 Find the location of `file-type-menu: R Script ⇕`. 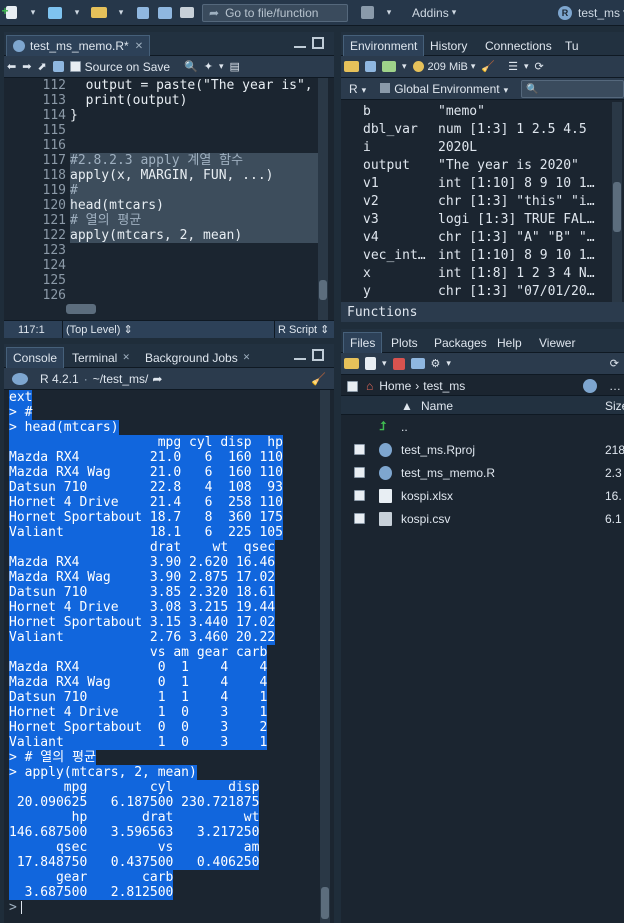

file-type-menu: R Script ⇕ is located at coordinates (303, 329).